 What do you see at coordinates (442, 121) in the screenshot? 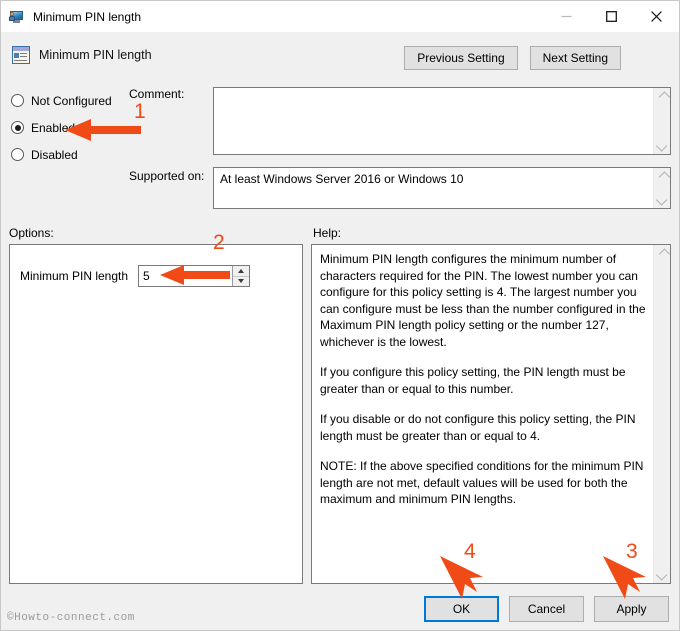
I see `comment-input` at bounding box center [442, 121].